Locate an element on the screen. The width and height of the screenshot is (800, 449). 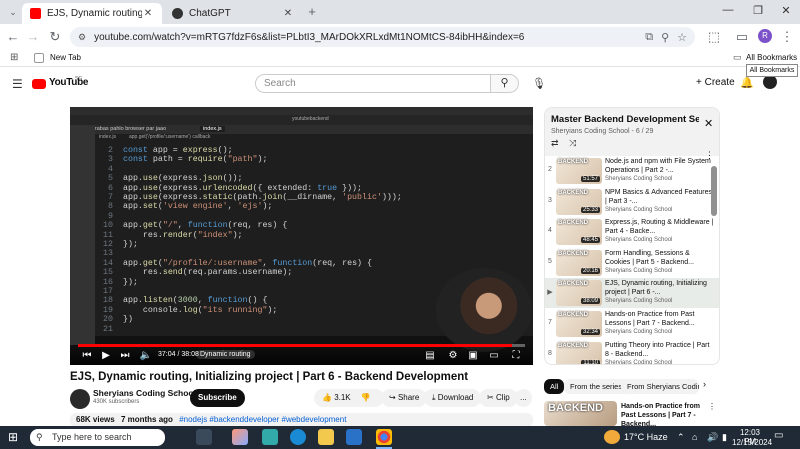
sidebar-icon: ▭ is located at coordinates (742, 37).